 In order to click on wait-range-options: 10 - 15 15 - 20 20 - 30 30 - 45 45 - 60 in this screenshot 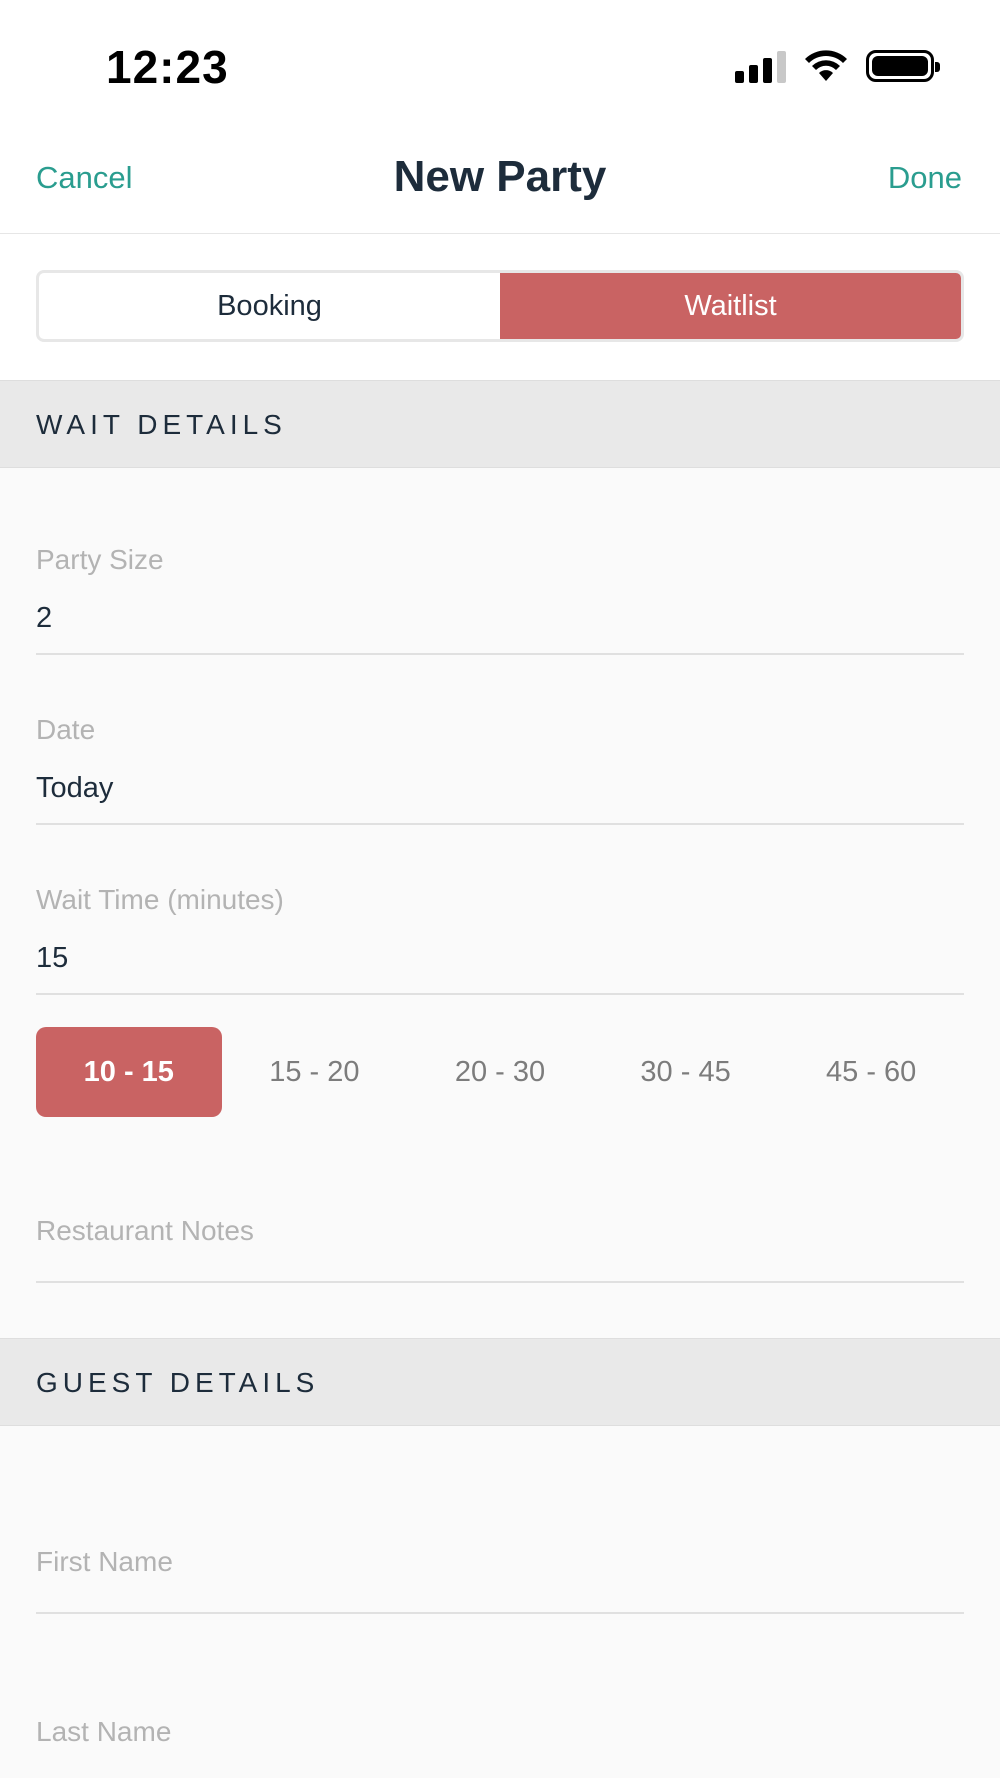, I will do `click(500, 1072)`.